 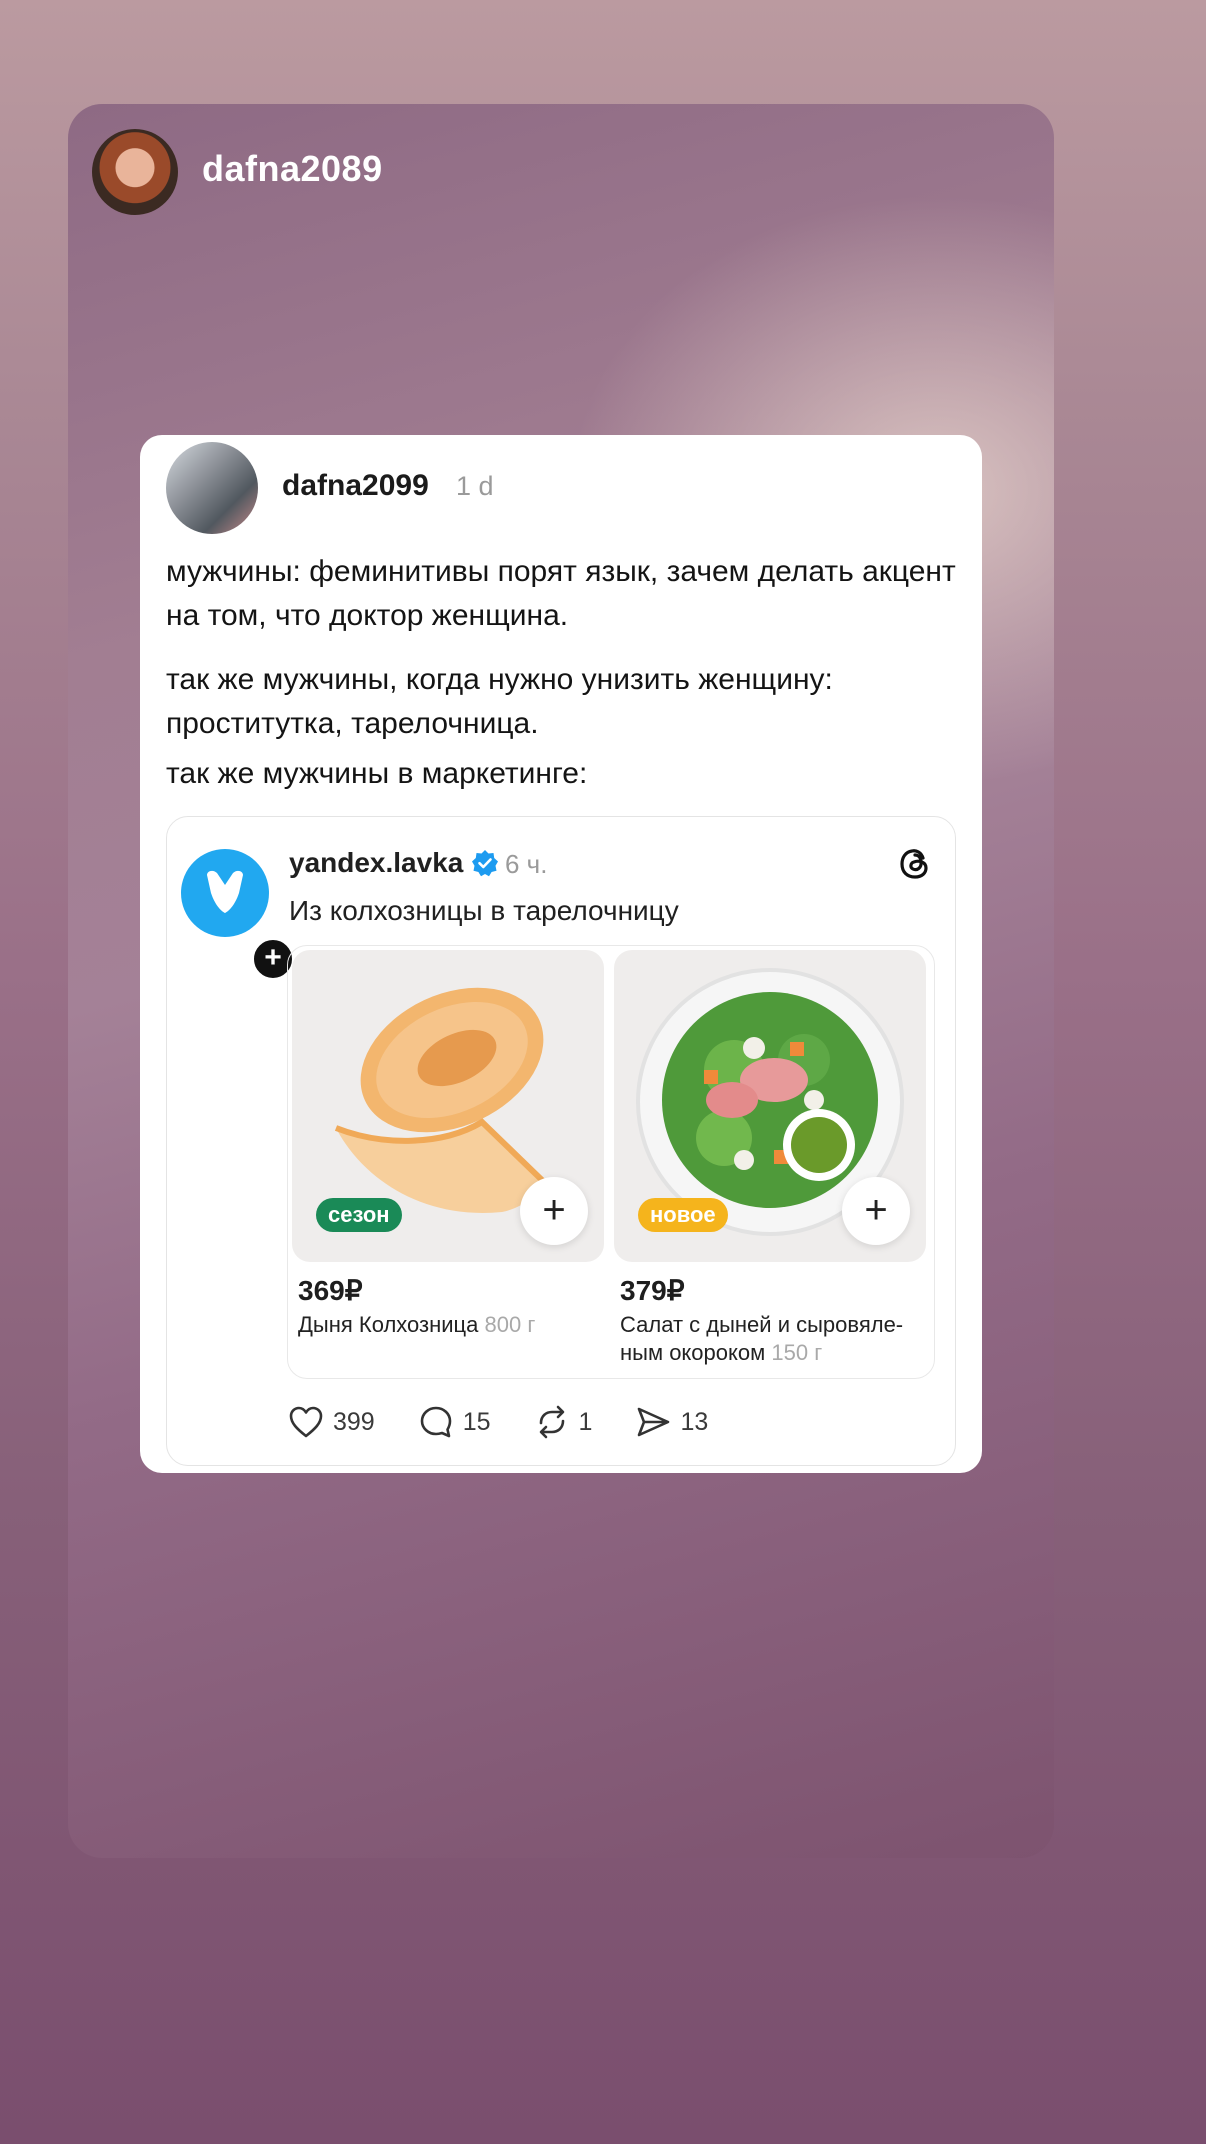 I want to click on verified-badge-icon, so click(x=485, y=863).